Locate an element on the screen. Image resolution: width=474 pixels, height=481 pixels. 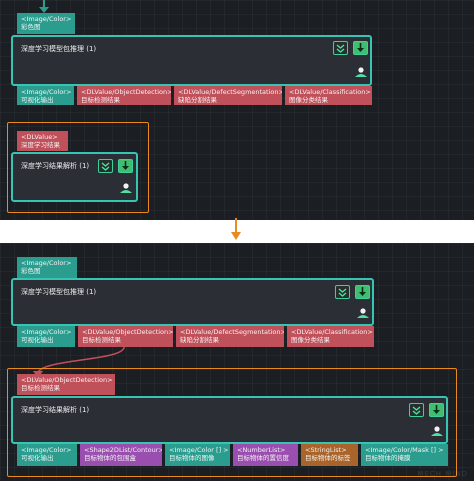
parse-output-labels: <StringList> 目标物体的标签 is located at coordinates (329, 455).